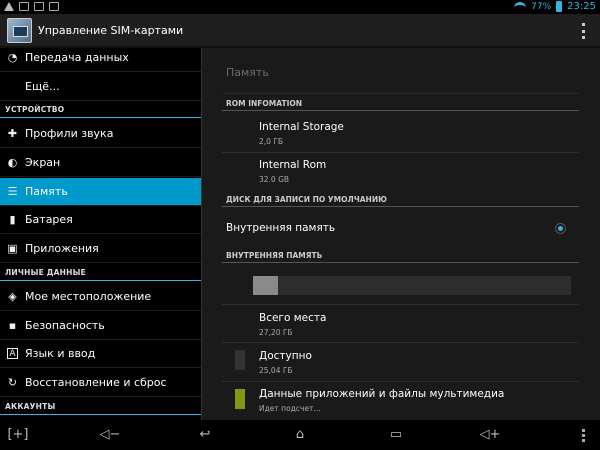 This screenshot has height=450, width=600. I want to click on settings-app-icon, so click(19, 30).